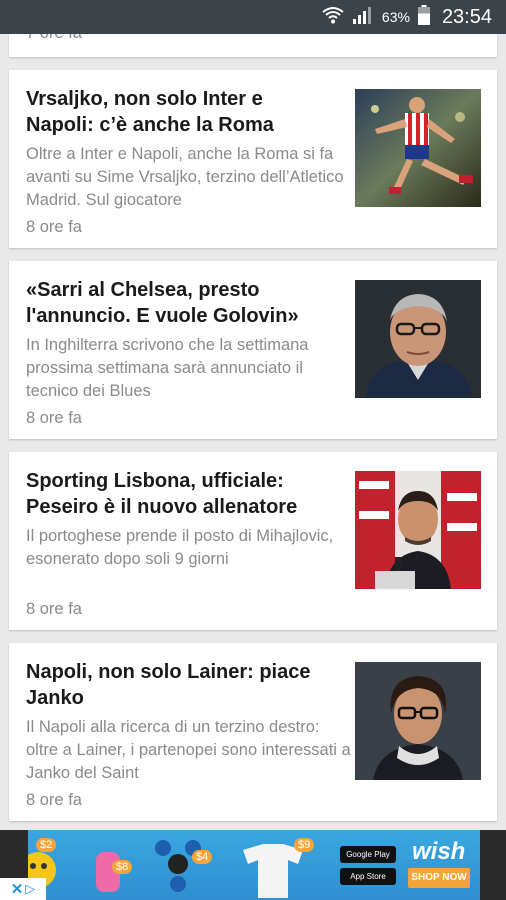  Describe the element at coordinates (439, 851) in the screenshot. I see `wish-logo: wish` at that location.